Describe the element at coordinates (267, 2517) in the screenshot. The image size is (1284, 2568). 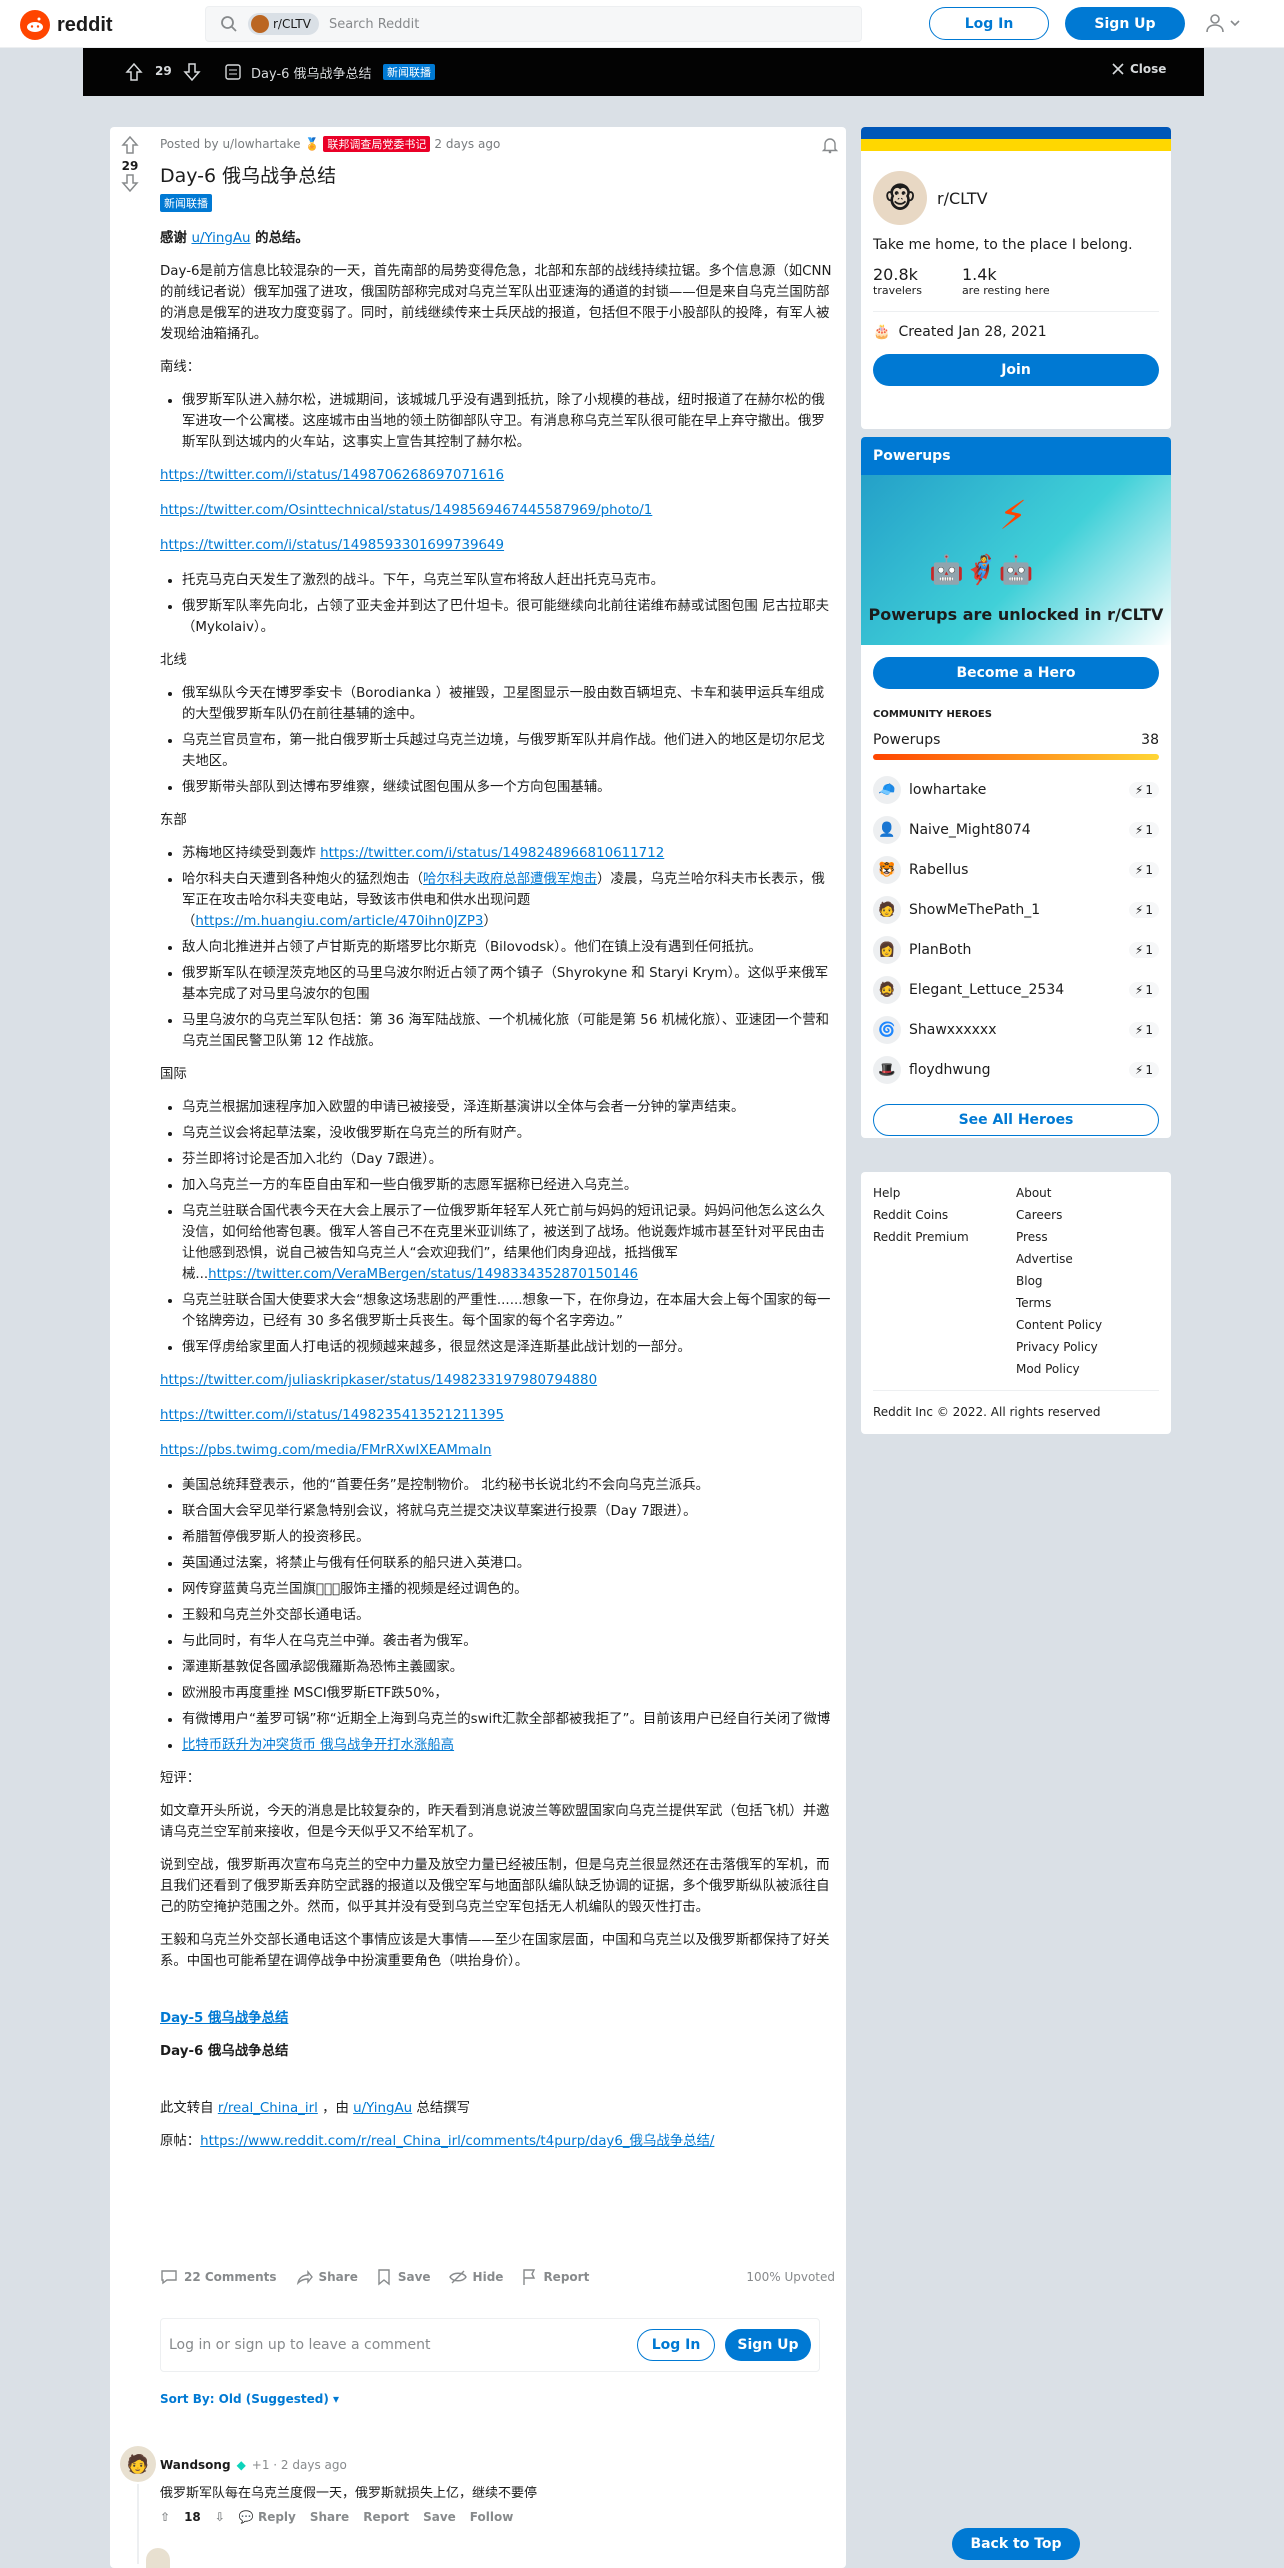
I see `reply-button: 💬 Reply` at that location.